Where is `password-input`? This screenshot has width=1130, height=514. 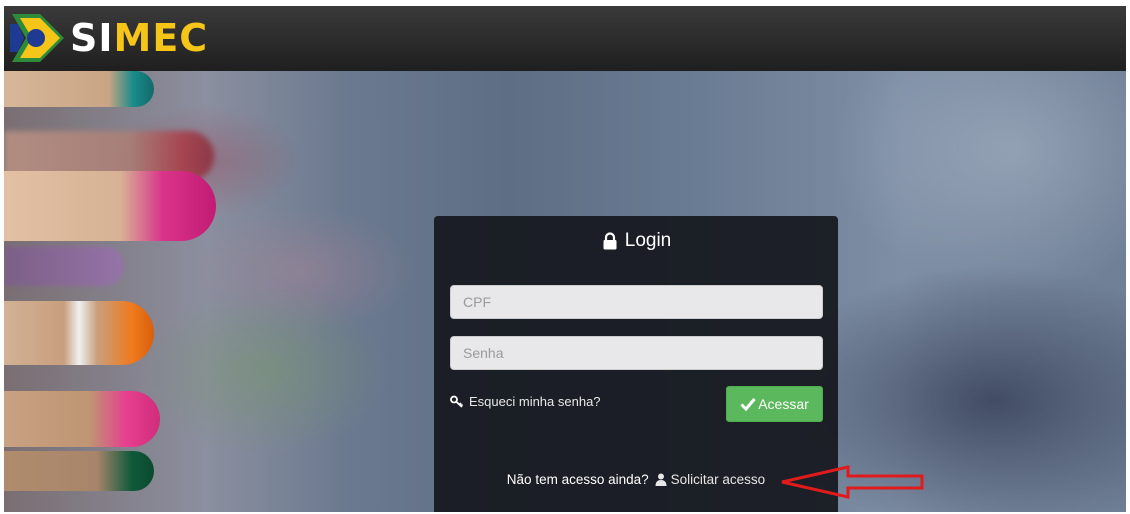 password-input is located at coordinates (636, 353).